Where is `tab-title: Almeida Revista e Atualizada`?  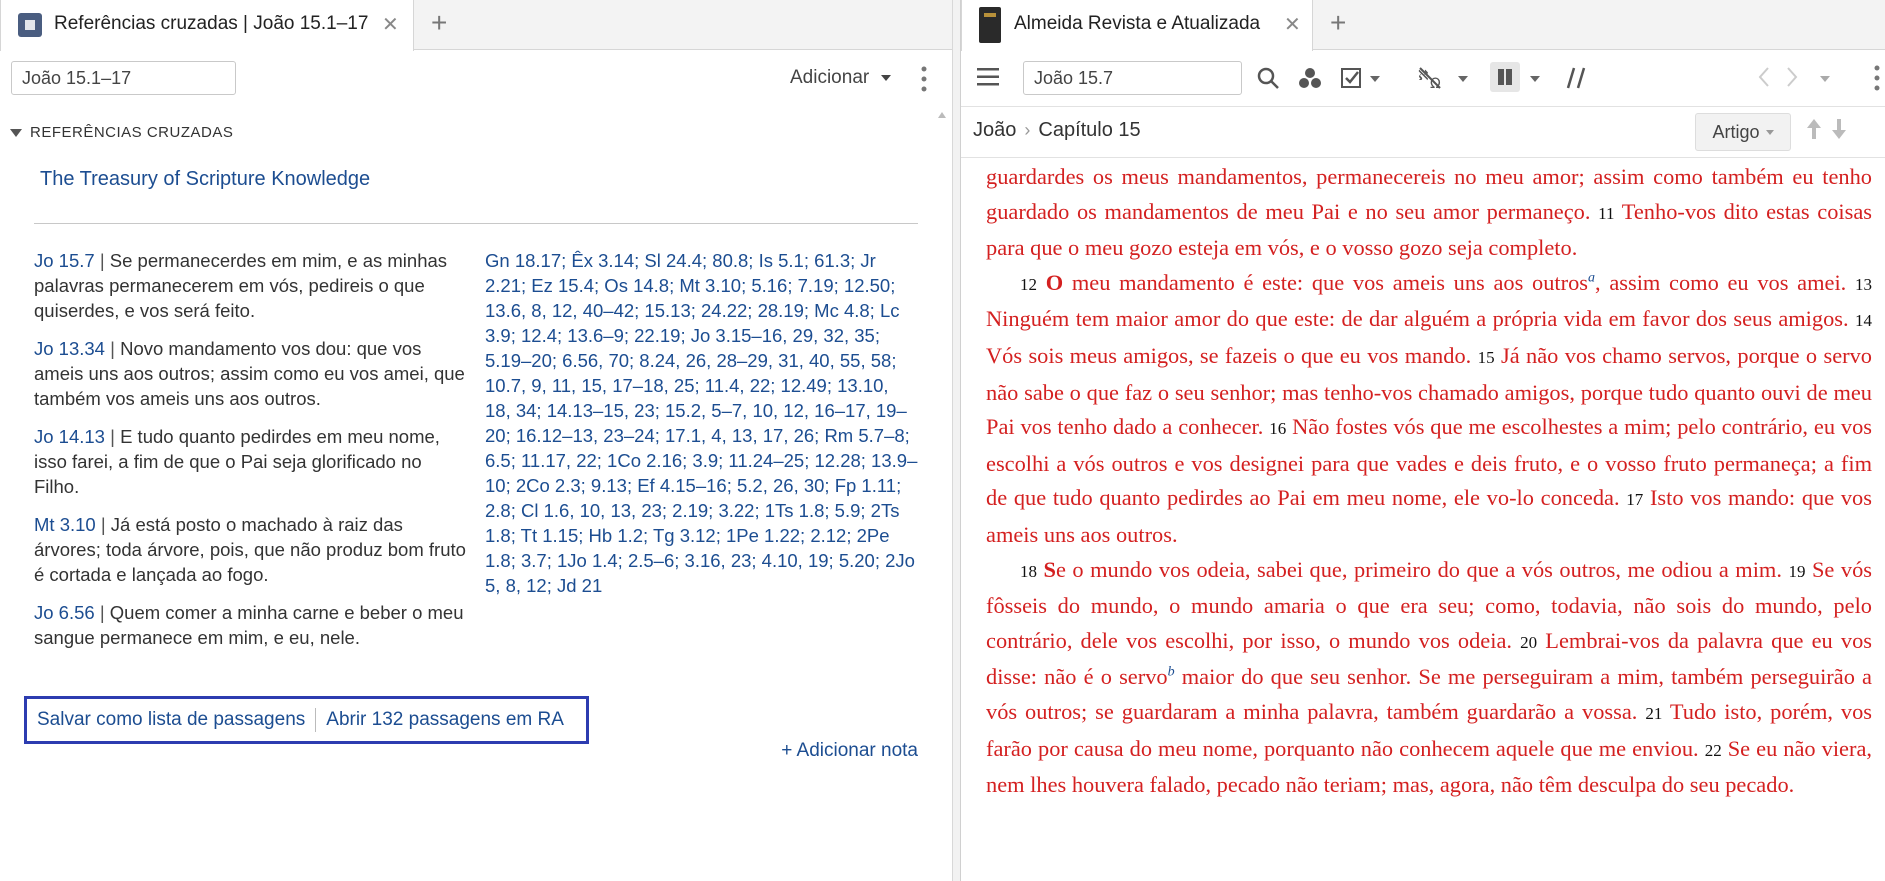 tab-title: Almeida Revista e Atualizada is located at coordinates (1137, 23).